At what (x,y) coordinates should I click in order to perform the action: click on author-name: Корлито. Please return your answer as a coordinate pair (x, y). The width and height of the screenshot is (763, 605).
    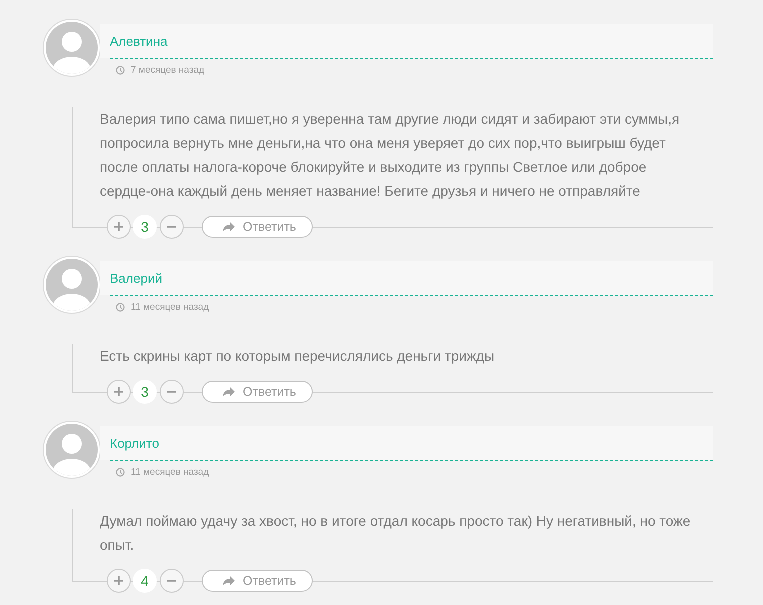
    Looking at the image, I should click on (135, 444).